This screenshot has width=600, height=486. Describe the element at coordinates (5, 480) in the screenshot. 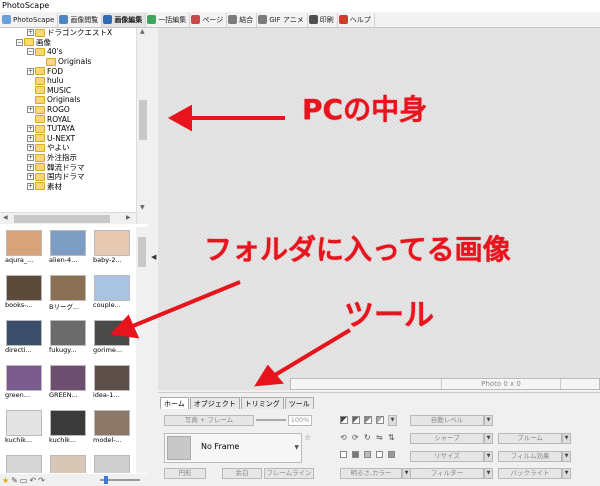

I see `star-icon: ★` at that location.